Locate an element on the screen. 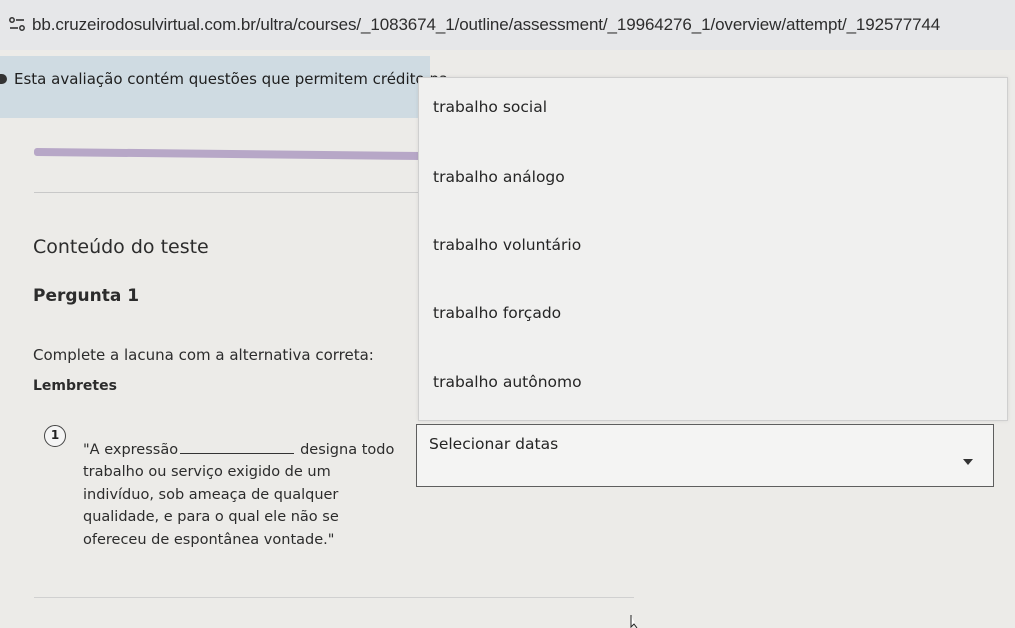 Image resolution: width=1015 pixels, height=628 pixels. option-trabalho-analogo: trabalho análogo is located at coordinates (499, 177).